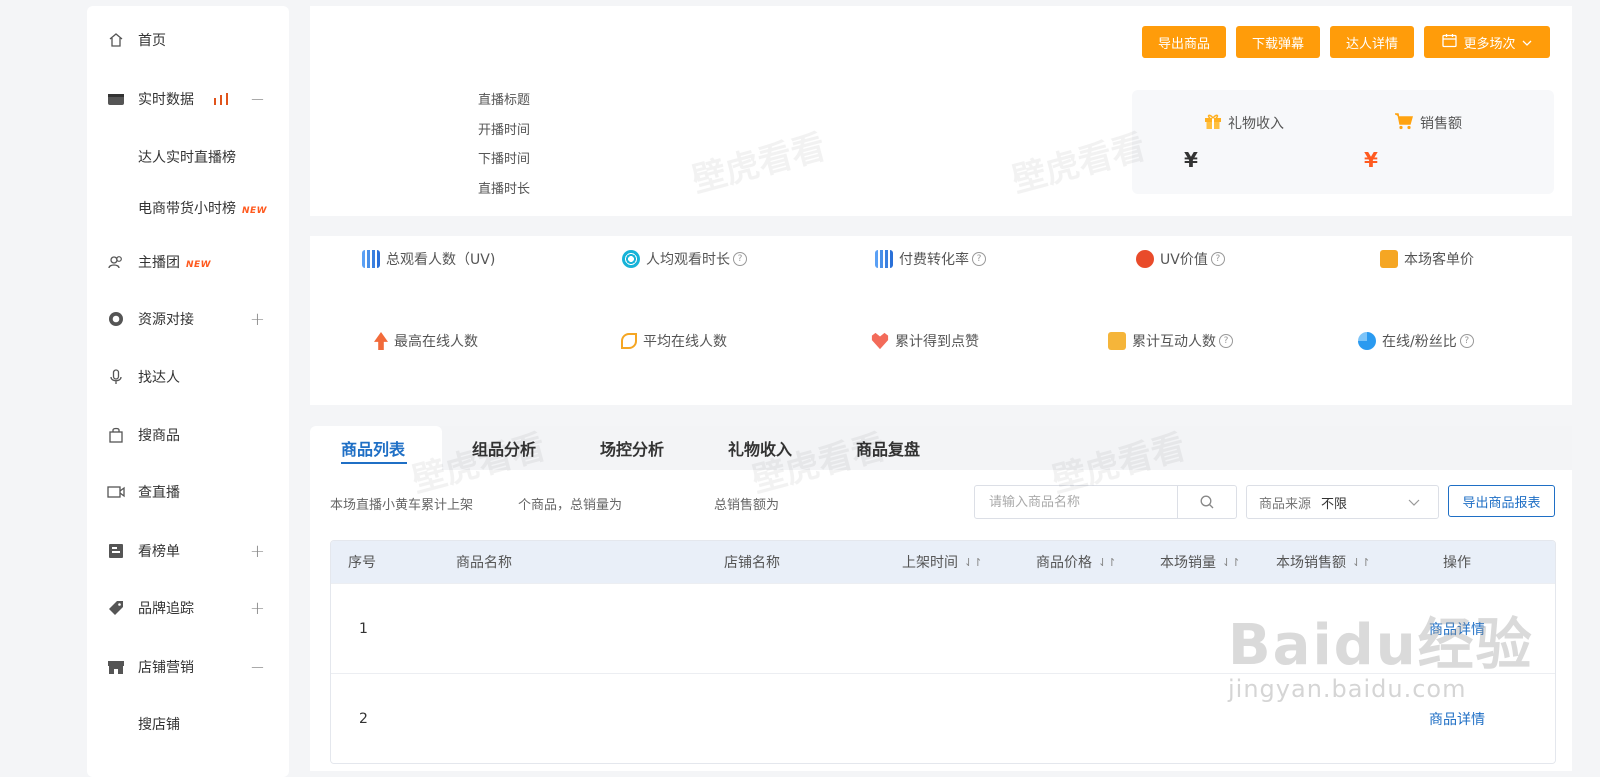 This screenshot has height=777, width=1600. Describe the element at coordinates (376, 448) in the screenshot. I see `tab-product-list: 商品列表` at that location.